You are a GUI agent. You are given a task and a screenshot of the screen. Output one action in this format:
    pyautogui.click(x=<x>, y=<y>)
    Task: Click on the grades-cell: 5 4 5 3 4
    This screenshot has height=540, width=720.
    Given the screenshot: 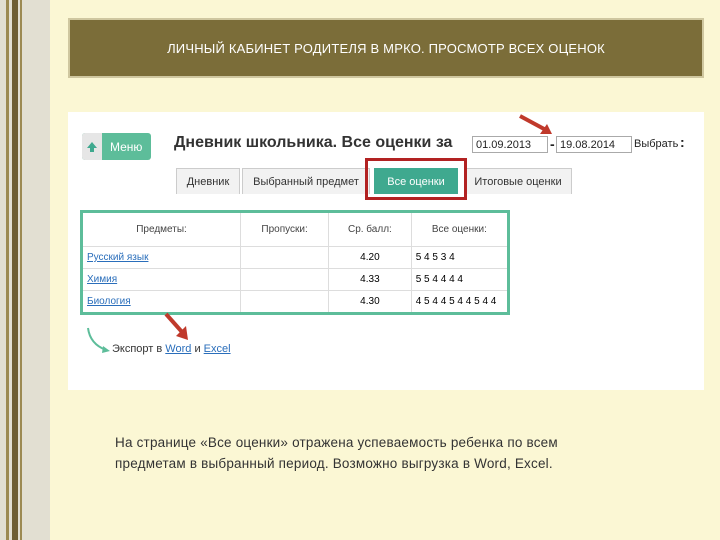 What is the action you would take?
    pyautogui.click(x=460, y=257)
    